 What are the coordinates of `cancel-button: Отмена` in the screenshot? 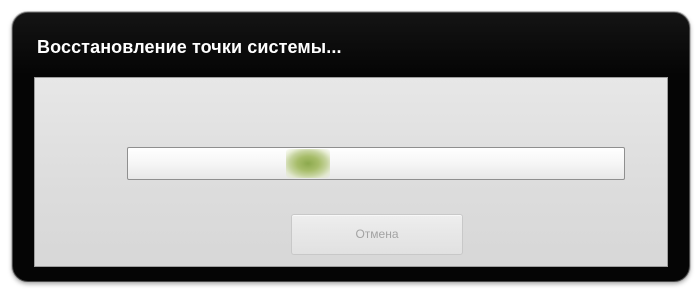 It's located at (377, 234).